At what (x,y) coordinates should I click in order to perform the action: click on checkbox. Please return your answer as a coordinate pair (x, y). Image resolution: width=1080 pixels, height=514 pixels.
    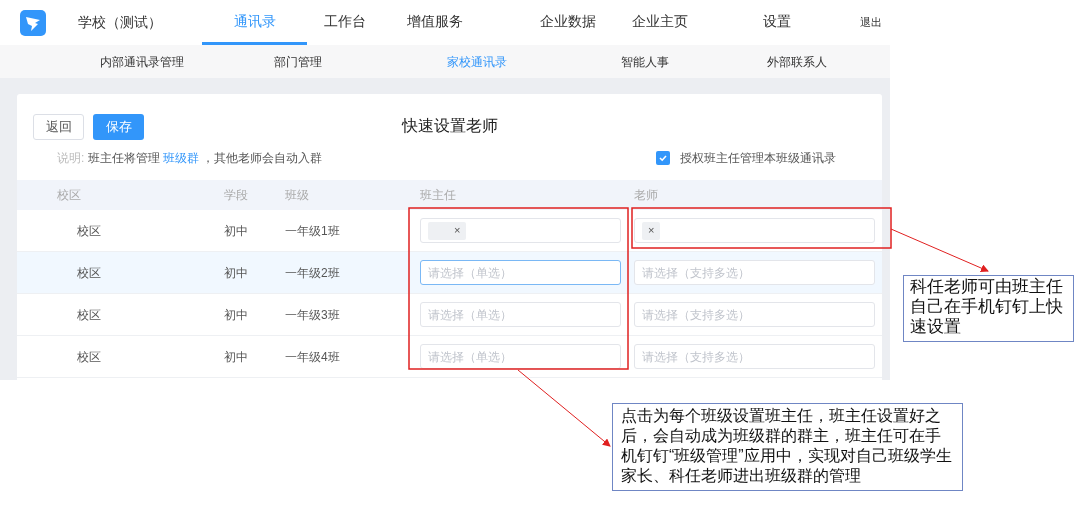
    Looking at the image, I should click on (663, 158).